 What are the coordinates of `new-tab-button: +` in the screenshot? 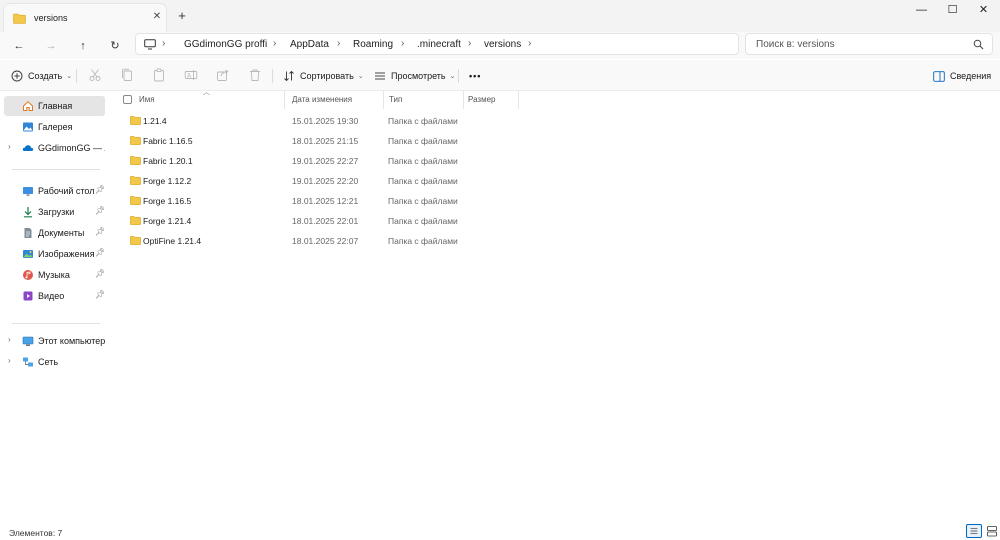 It's located at (182, 16).